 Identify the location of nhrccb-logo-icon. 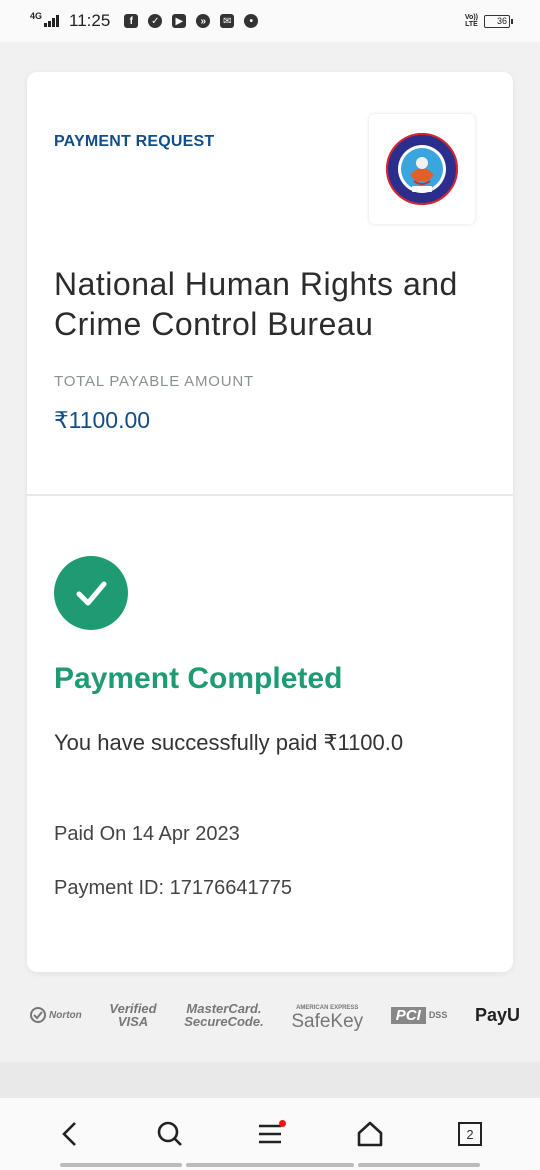
(422, 169).